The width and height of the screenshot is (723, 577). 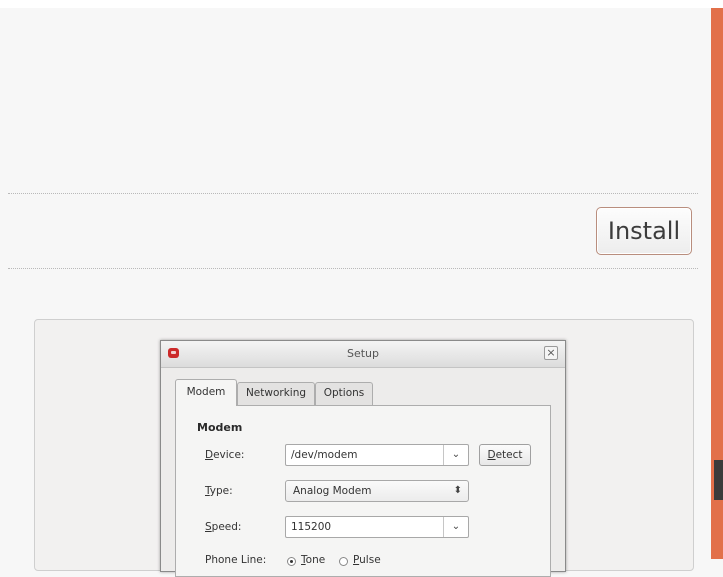 What do you see at coordinates (209, 455) in the screenshot?
I see `device-label-mnemonic: D` at bounding box center [209, 455].